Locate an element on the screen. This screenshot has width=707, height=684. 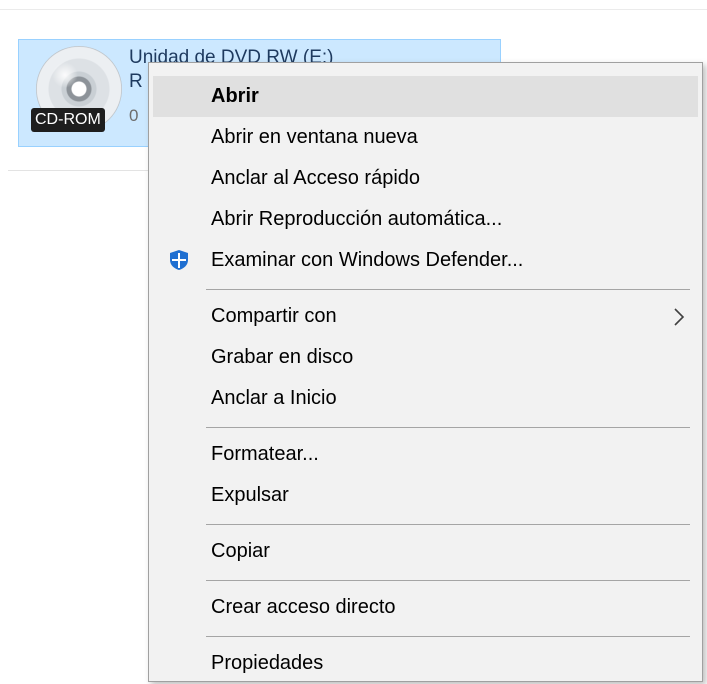
disc-shine is located at coordinates (65, 75).